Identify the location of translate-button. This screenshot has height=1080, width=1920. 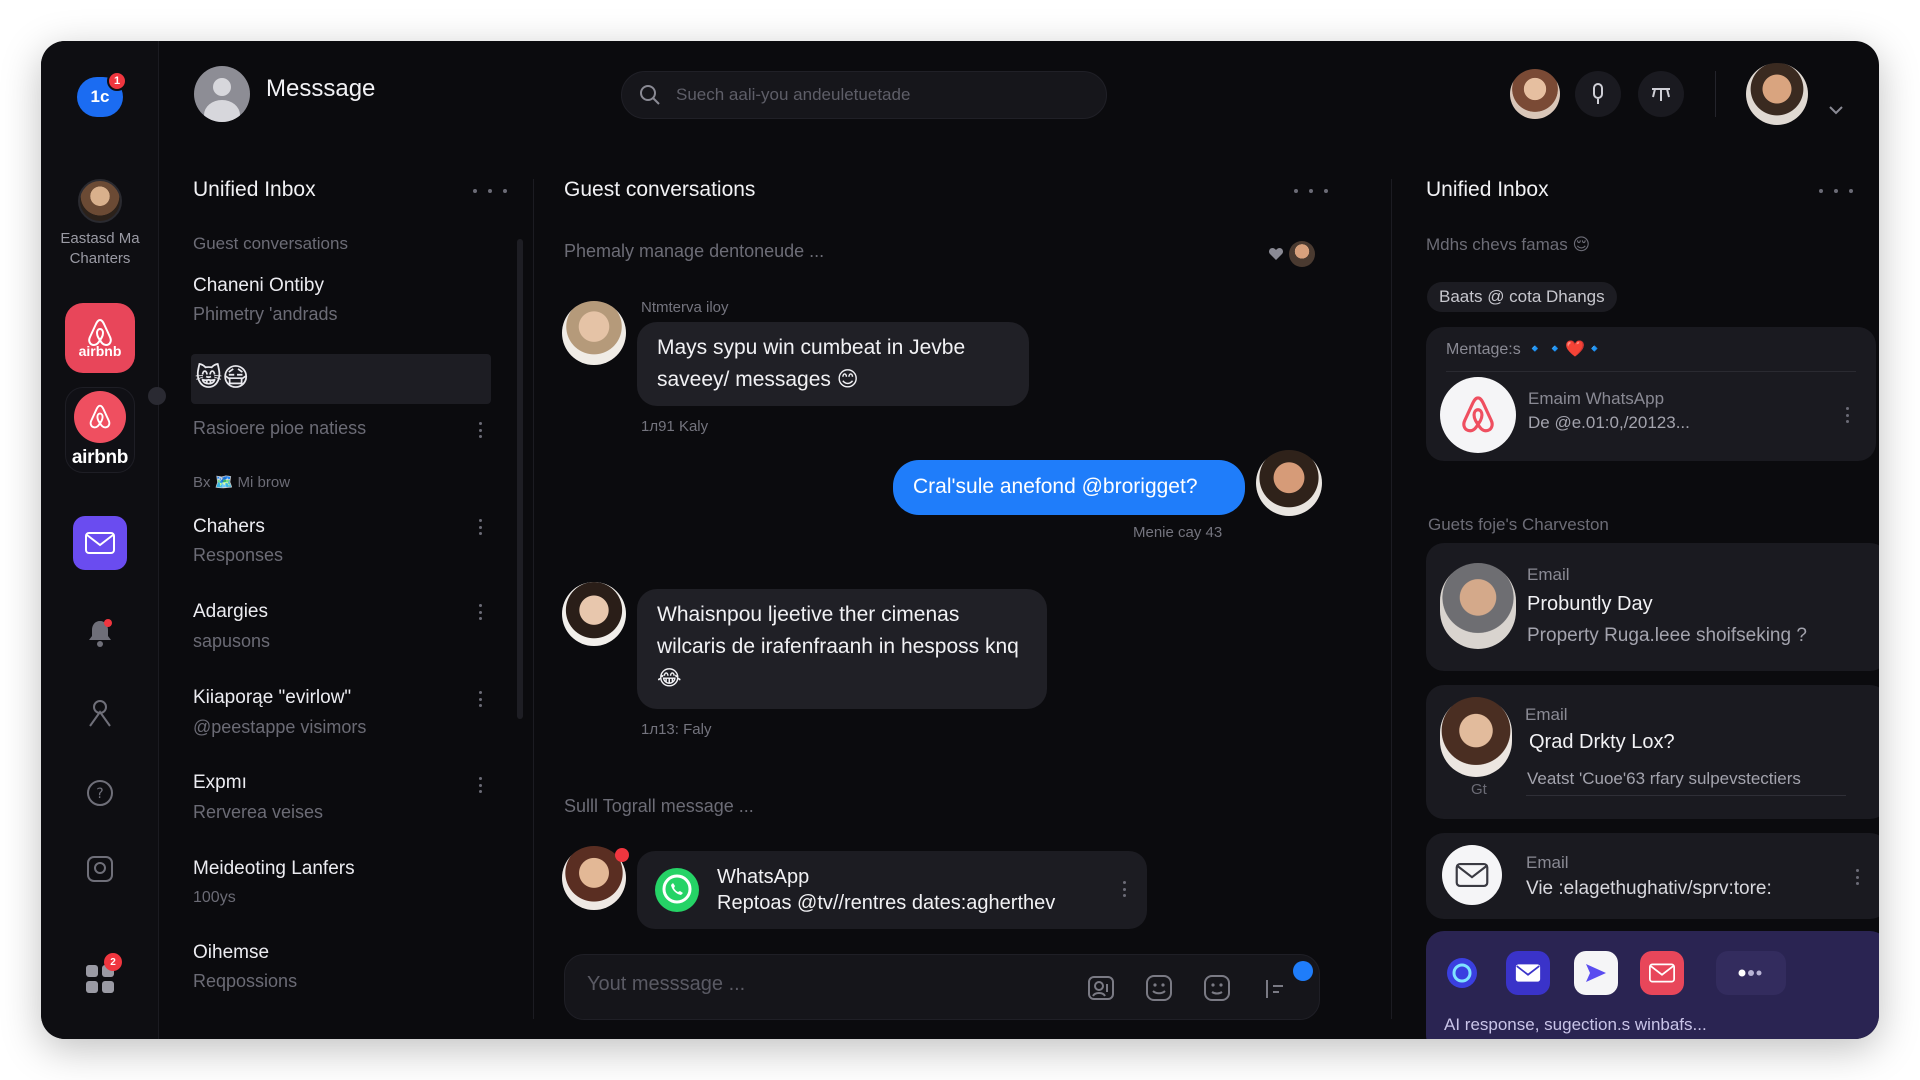
(1661, 94).